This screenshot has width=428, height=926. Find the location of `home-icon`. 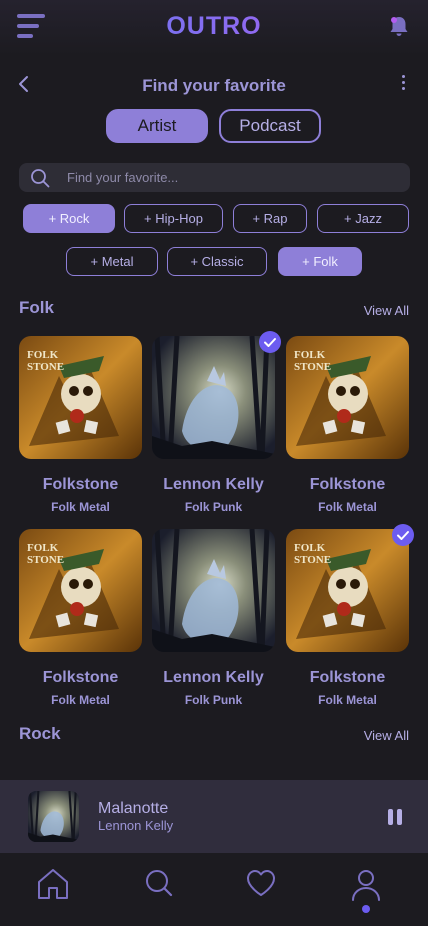

home-icon is located at coordinates (53, 884).